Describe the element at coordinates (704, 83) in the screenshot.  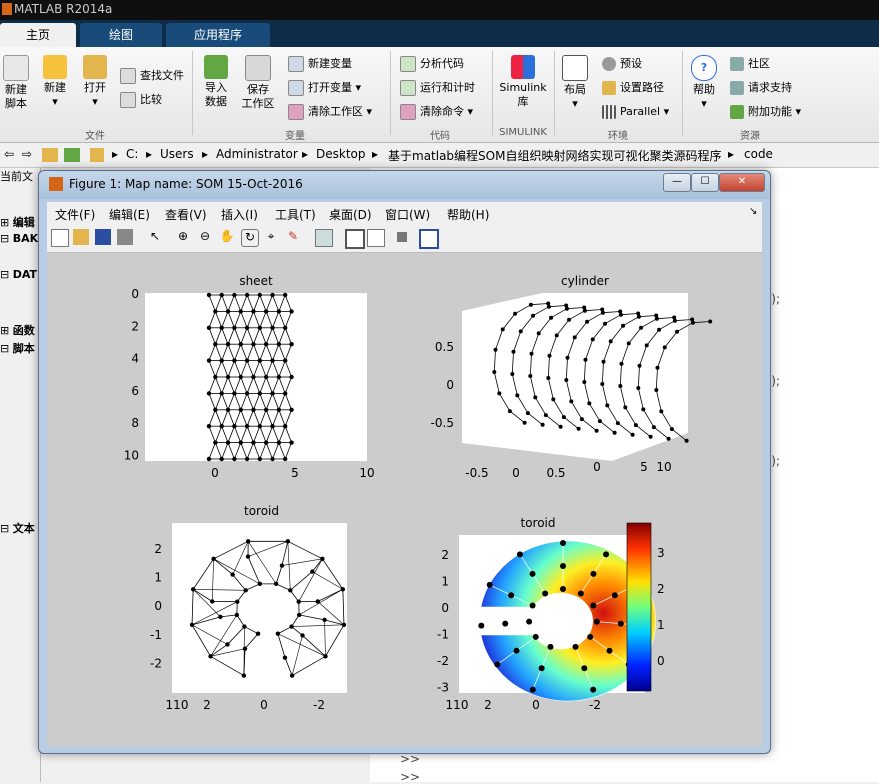
I see `help-button: ? 帮助▾` at that location.